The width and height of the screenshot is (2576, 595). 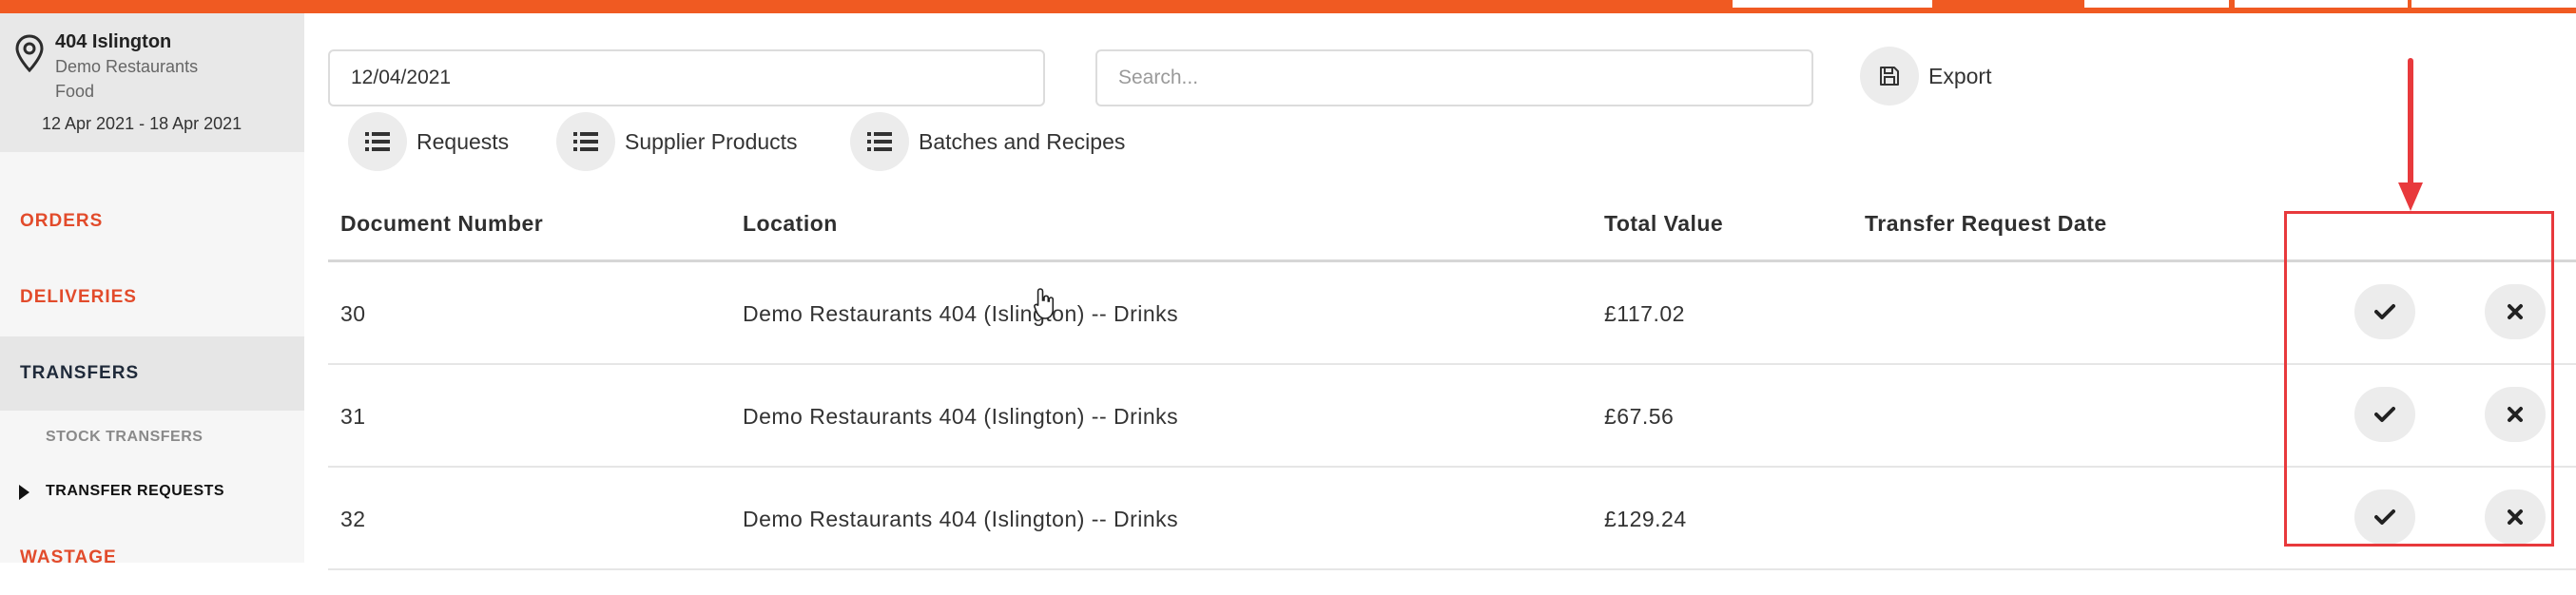 I want to click on nav-transfer-requests: TRANSFER REQUESTS, so click(x=152, y=491).